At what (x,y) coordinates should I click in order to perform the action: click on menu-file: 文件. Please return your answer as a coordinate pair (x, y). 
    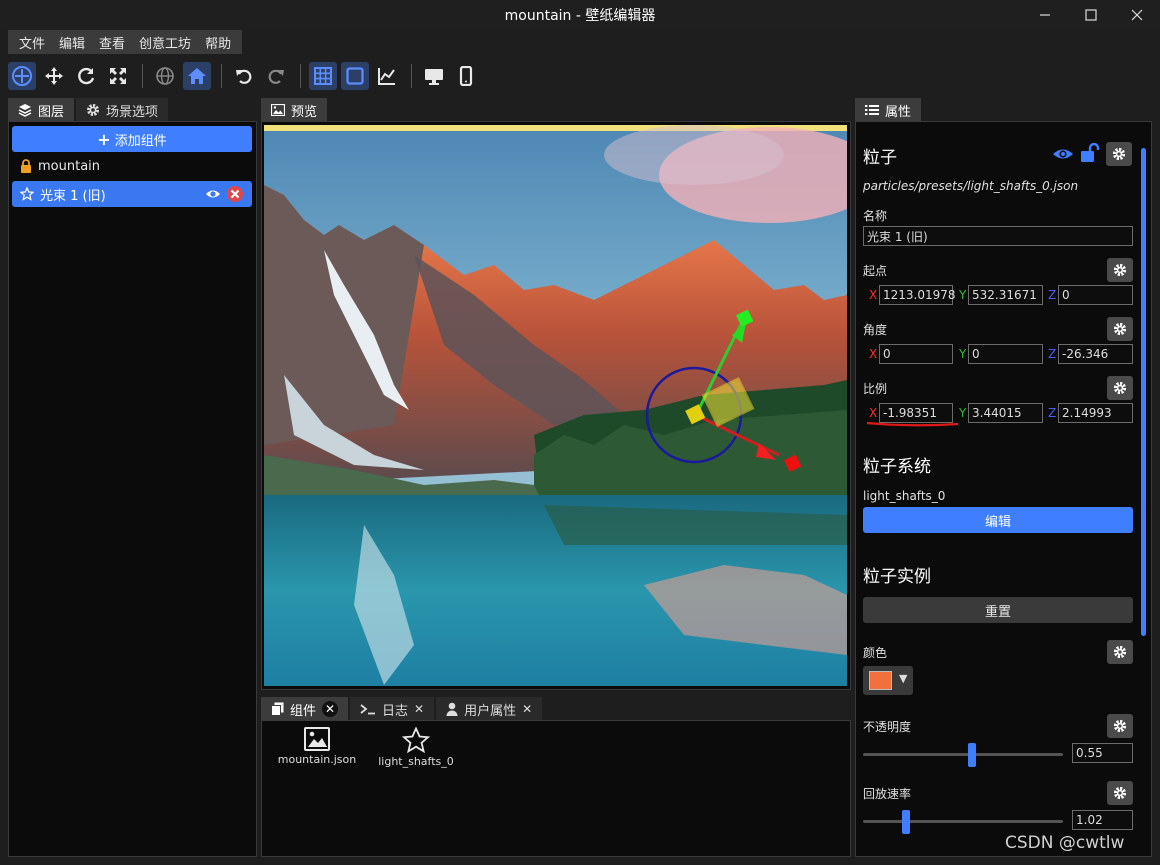
    Looking at the image, I should click on (32, 42).